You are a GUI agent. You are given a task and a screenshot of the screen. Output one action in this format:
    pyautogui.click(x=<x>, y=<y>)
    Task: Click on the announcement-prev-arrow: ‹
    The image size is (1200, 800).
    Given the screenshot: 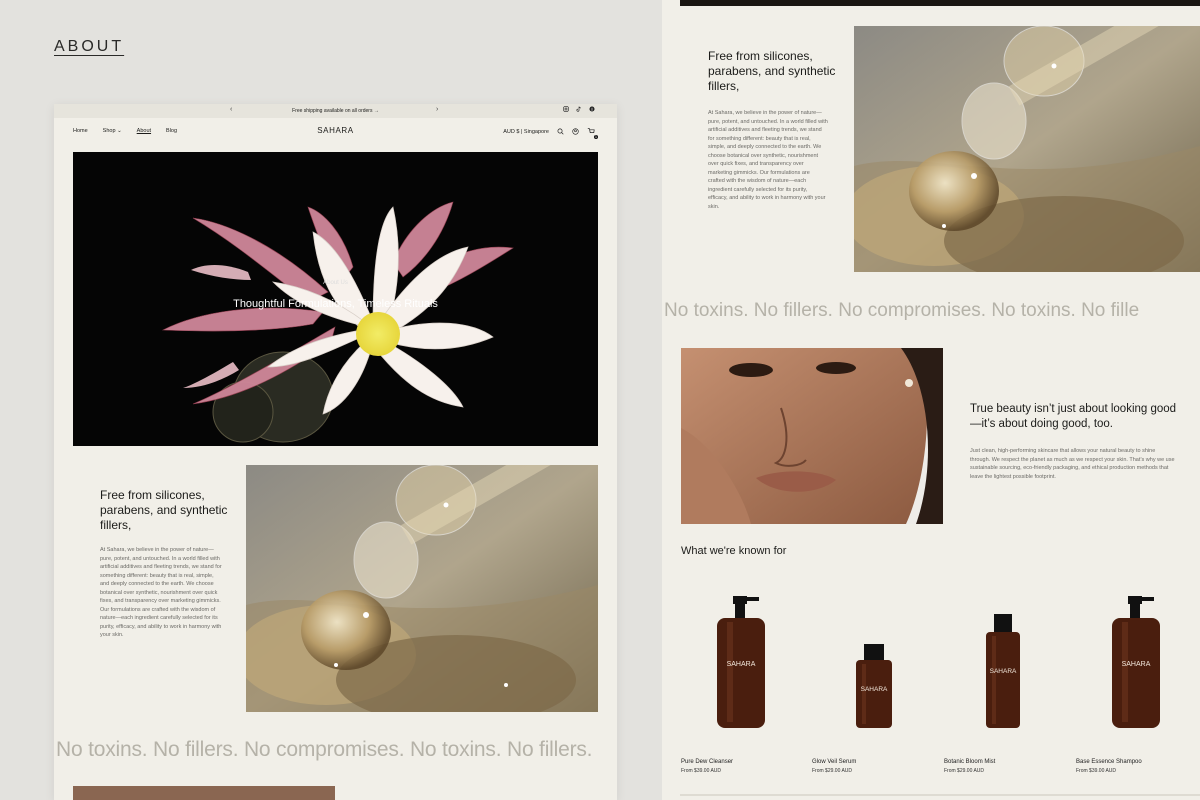 What is the action you would take?
    pyautogui.click(x=231, y=109)
    